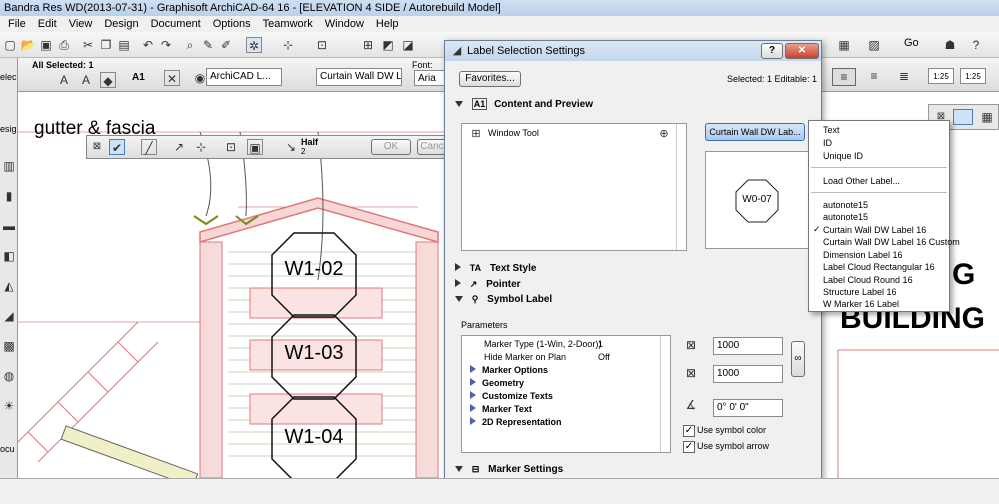 The width and height of the screenshot is (999, 504). Describe the element at coordinates (860, 292) in the screenshot. I see `dropdown-item-structure-label: Structure Label 16` at that location.